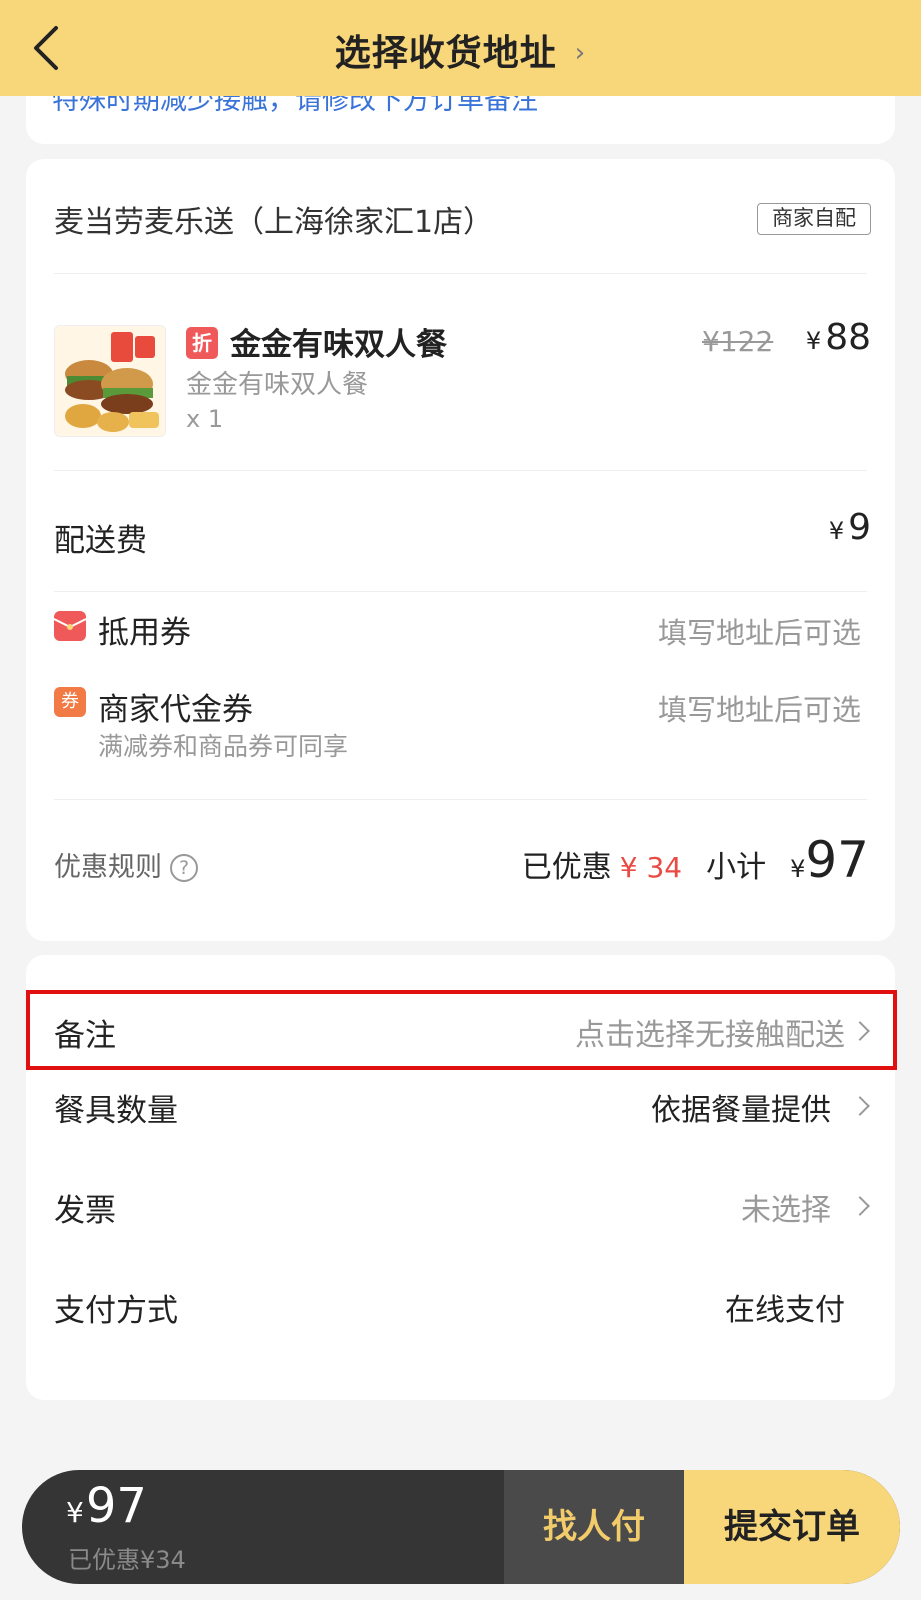 The image size is (921, 1600). I want to click on page-title: 选择收货地址, so click(446, 53).